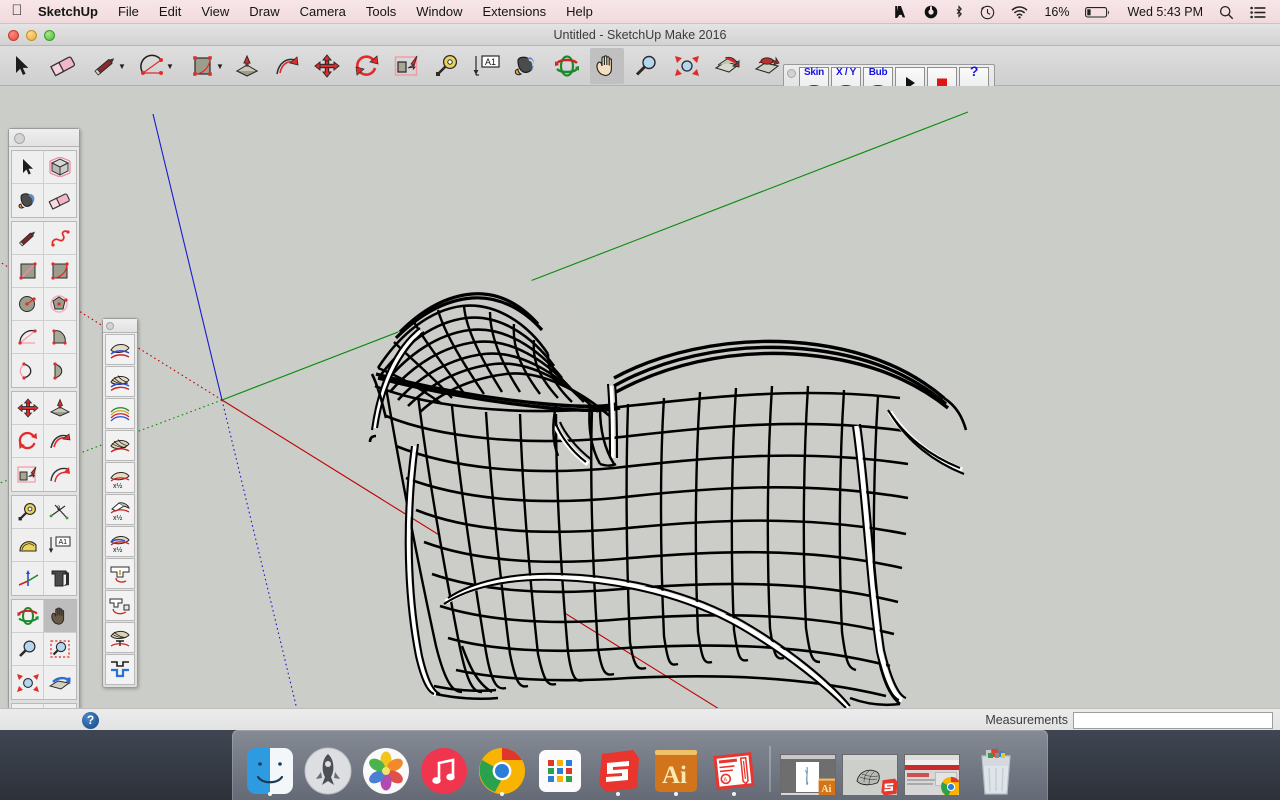 This screenshot has height=800, width=1280. What do you see at coordinates (120, 669) in the screenshot?
I see `close-profile-tool` at bounding box center [120, 669].